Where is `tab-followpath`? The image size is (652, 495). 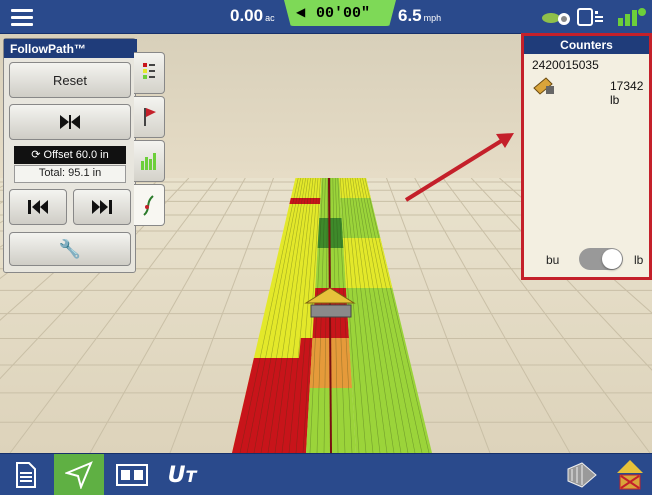 tab-followpath is located at coordinates (149, 205).